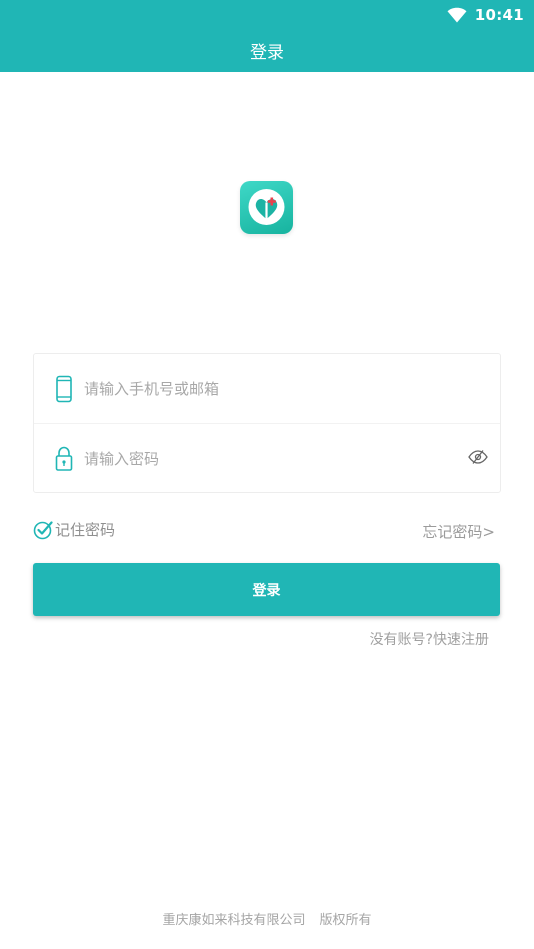 Image resolution: width=534 pixels, height=949 pixels. I want to click on login-button: 登录, so click(266, 589).